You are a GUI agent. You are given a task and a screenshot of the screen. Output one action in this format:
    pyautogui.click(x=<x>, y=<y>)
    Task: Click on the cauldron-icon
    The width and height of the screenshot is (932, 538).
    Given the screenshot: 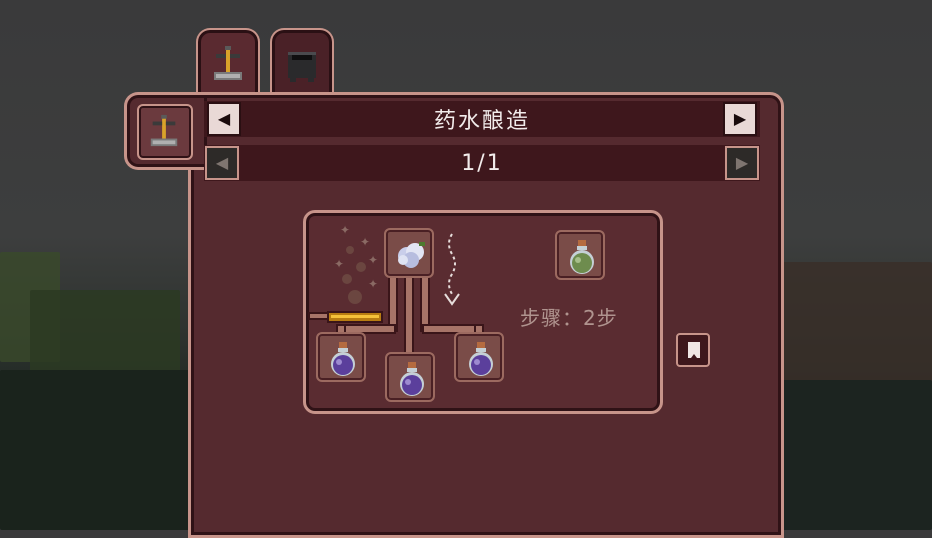 What is the action you would take?
    pyautogui.click(x=302, y=67)
    